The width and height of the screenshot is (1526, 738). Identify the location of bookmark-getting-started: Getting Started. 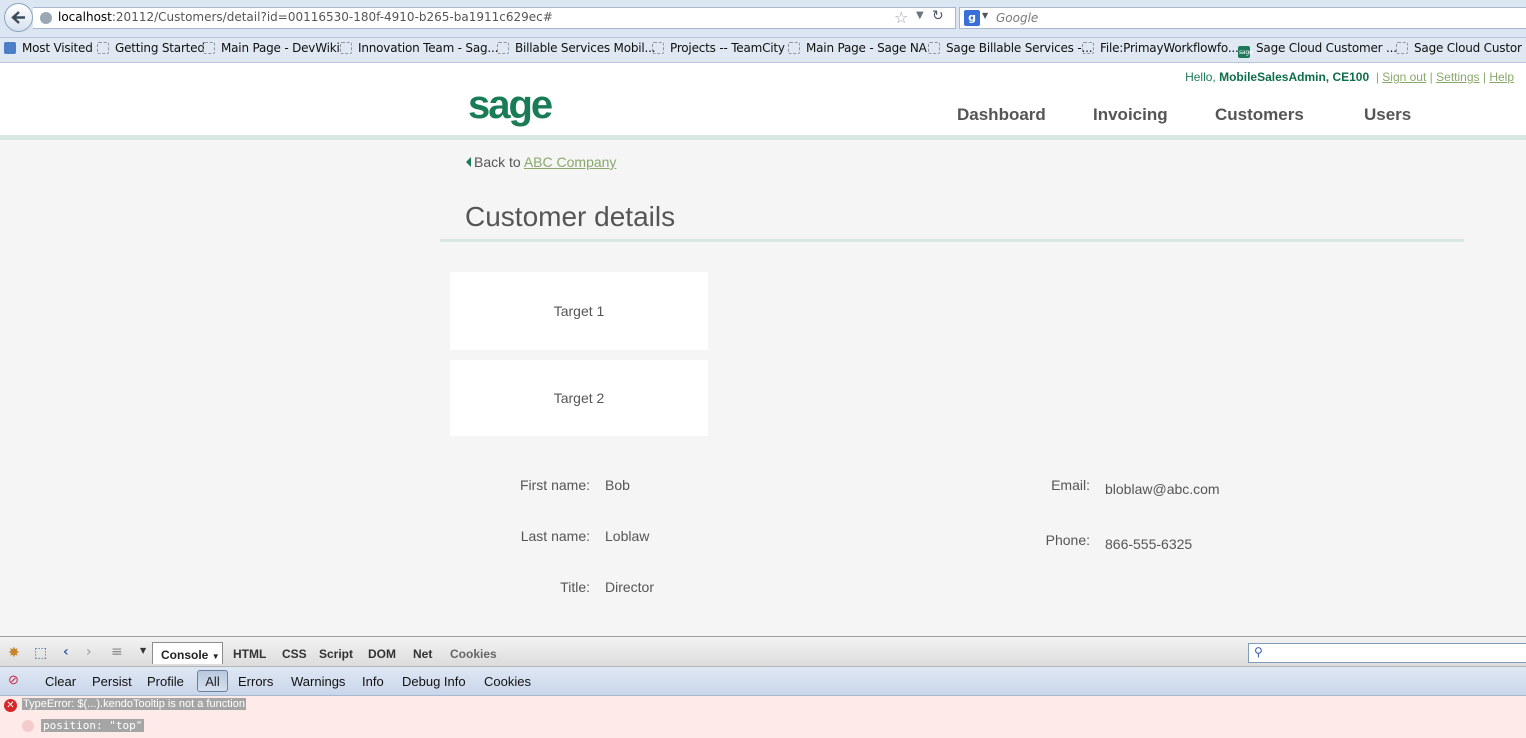
(151, 50).